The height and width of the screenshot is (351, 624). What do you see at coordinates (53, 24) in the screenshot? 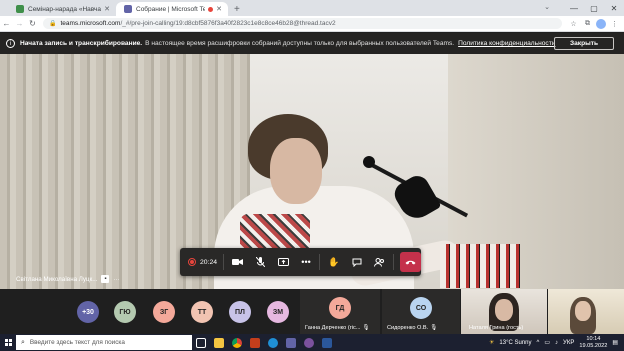
I see `lock-icon: 🔒` at bounding box center [53, 24].